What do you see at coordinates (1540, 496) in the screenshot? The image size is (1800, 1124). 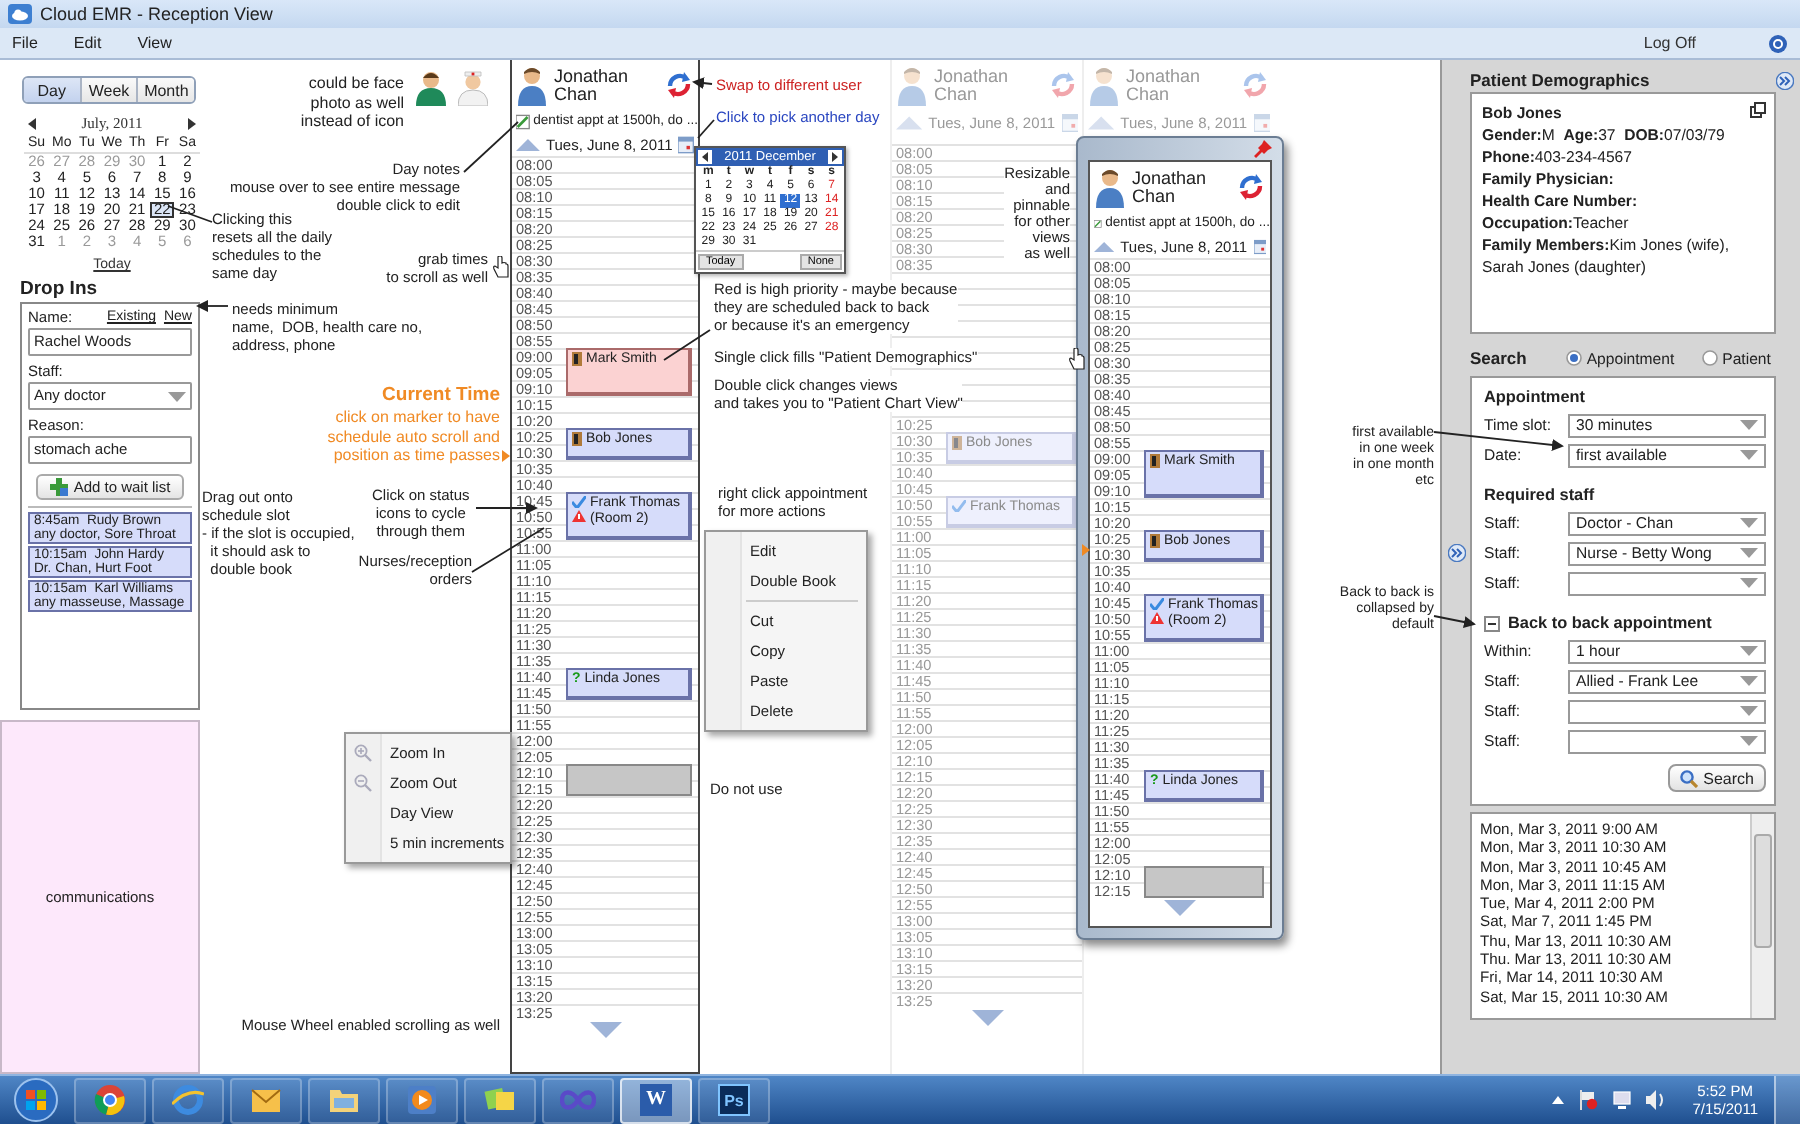 I see `group-heading: Required staff` at bounding box center [1540, 496].